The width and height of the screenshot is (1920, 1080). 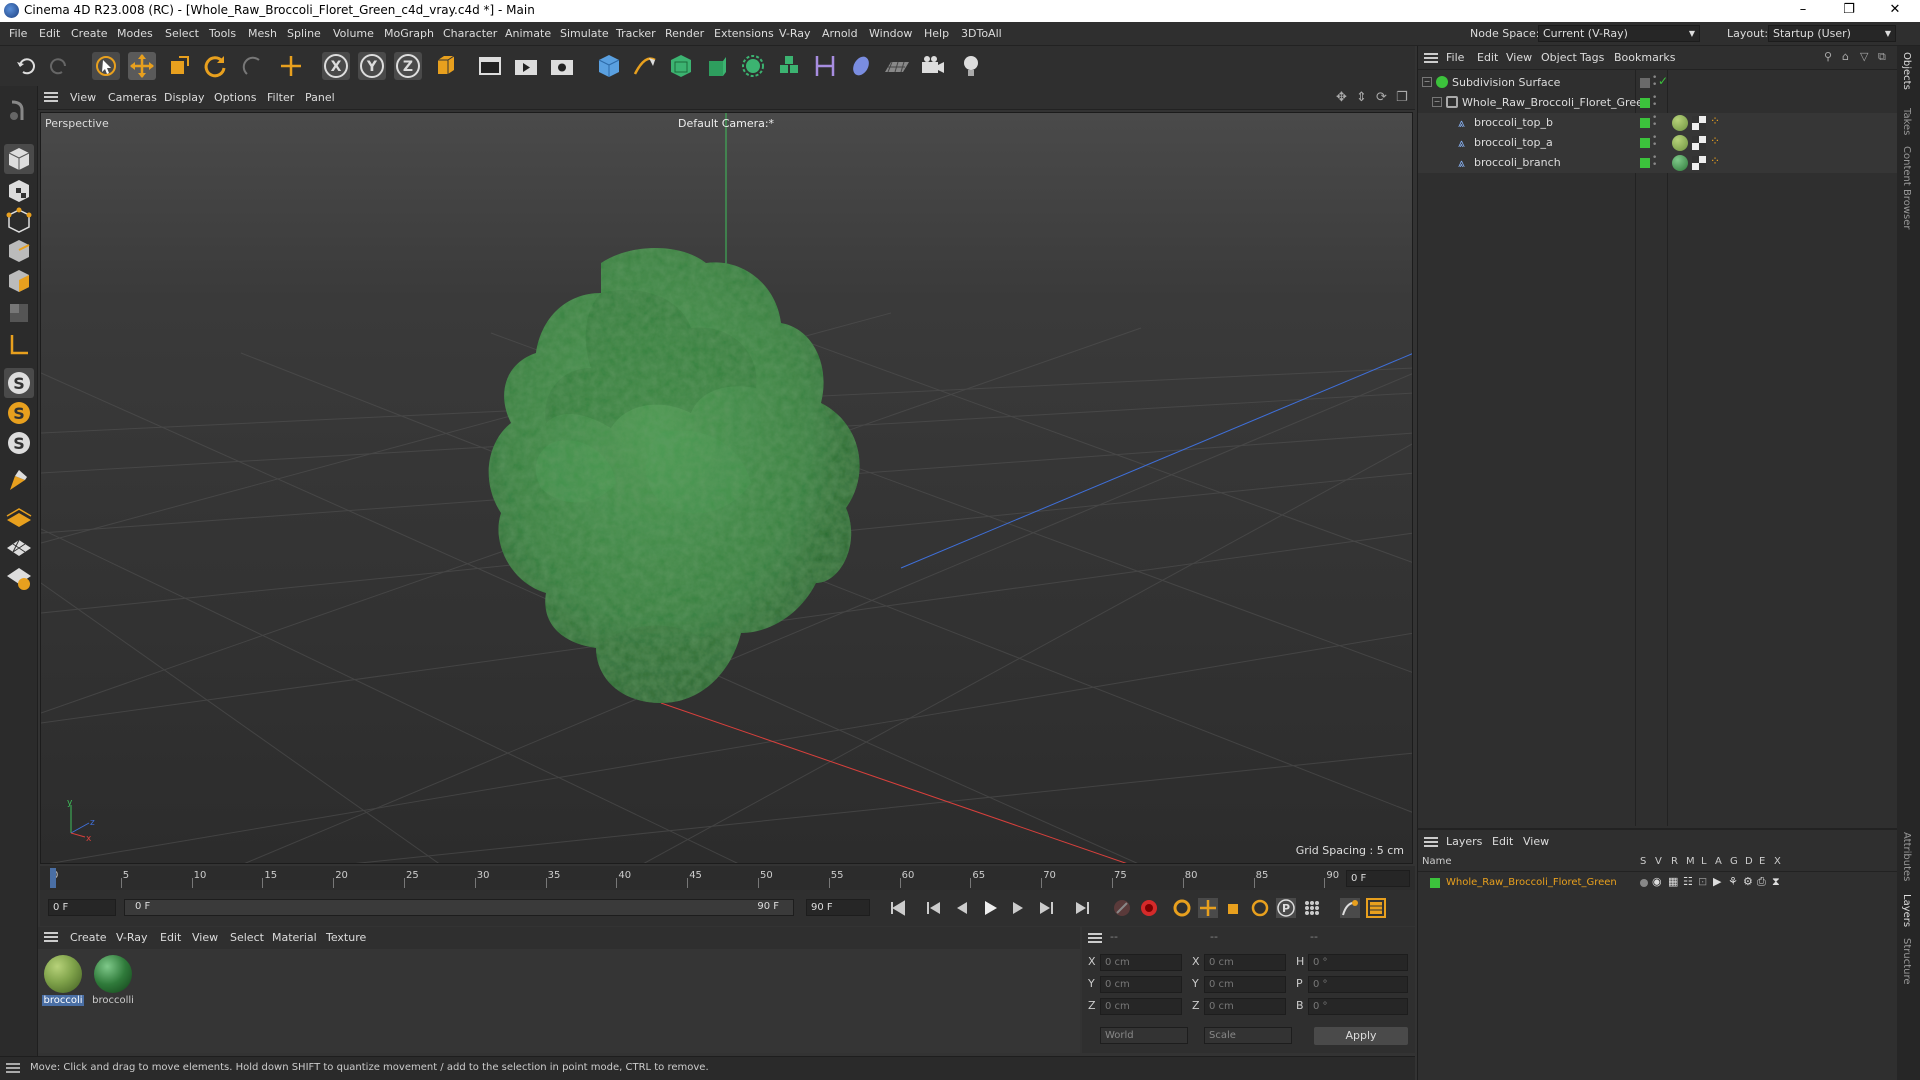 What do you see at coordinates (898, 908) in the screenshot?
I see `go-to-start-button` at bounding box center [898, 908].